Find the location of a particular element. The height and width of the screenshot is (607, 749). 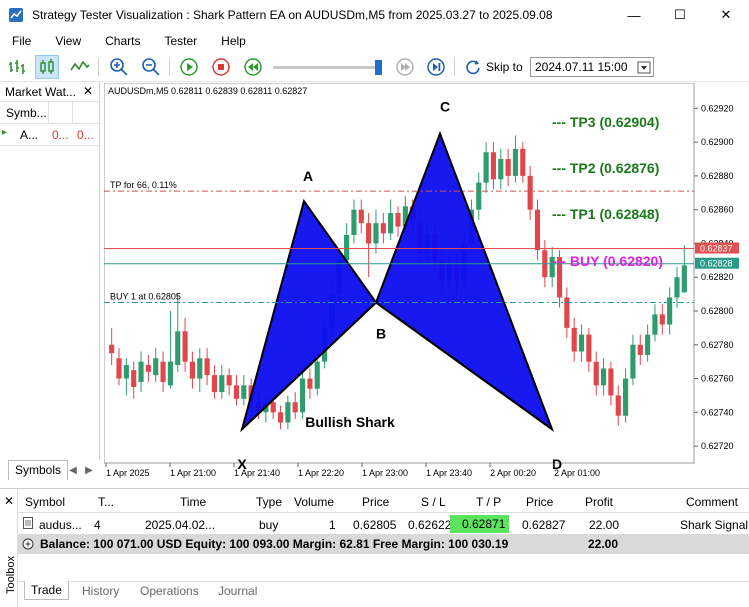

cell-tp: 0.62871 is located at coordinates (480, 524).